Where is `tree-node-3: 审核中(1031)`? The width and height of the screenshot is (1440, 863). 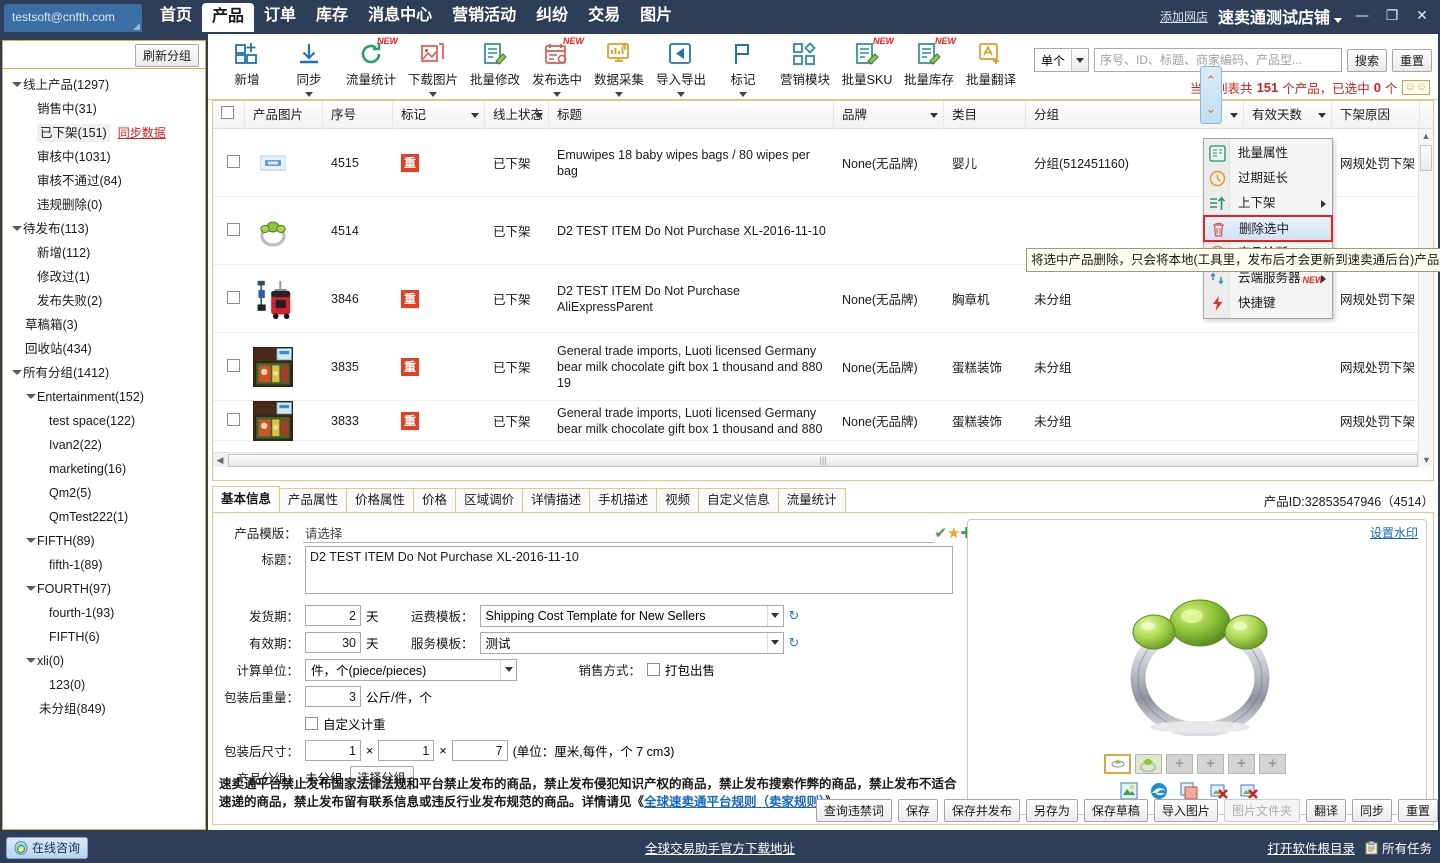 tree-node-3: 审核中(1031) is located at coordinates (104, 157).